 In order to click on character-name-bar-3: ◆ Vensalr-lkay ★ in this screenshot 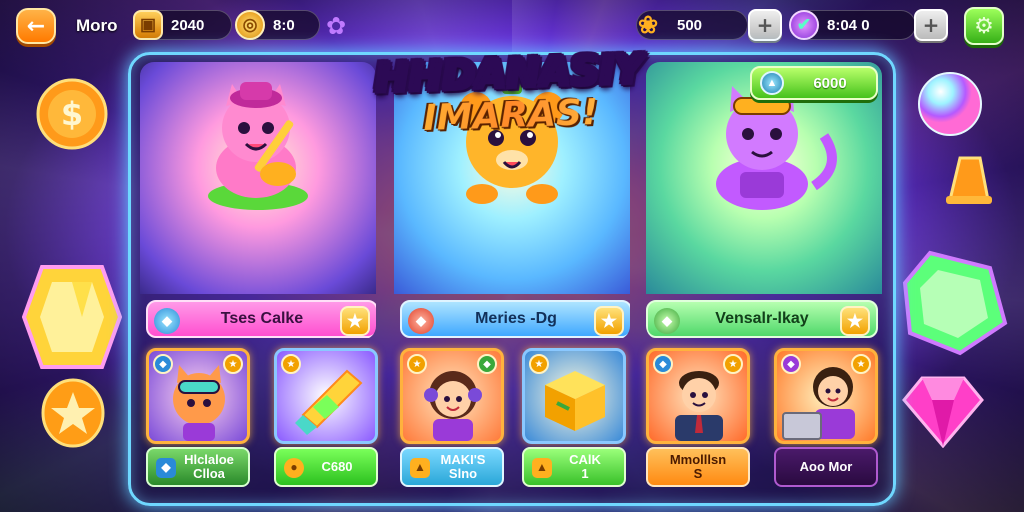, I will do `click(762, 319)`.